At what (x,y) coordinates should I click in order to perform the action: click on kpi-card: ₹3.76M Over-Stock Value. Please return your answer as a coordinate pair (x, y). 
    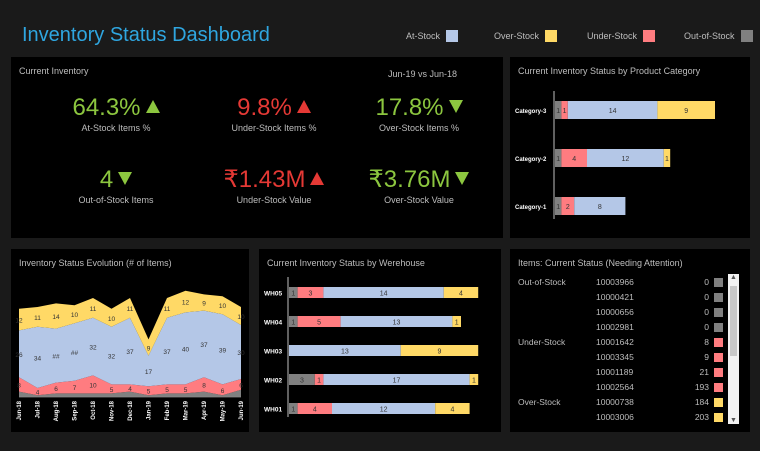
    Looking at the image, I should click on (419, 186).